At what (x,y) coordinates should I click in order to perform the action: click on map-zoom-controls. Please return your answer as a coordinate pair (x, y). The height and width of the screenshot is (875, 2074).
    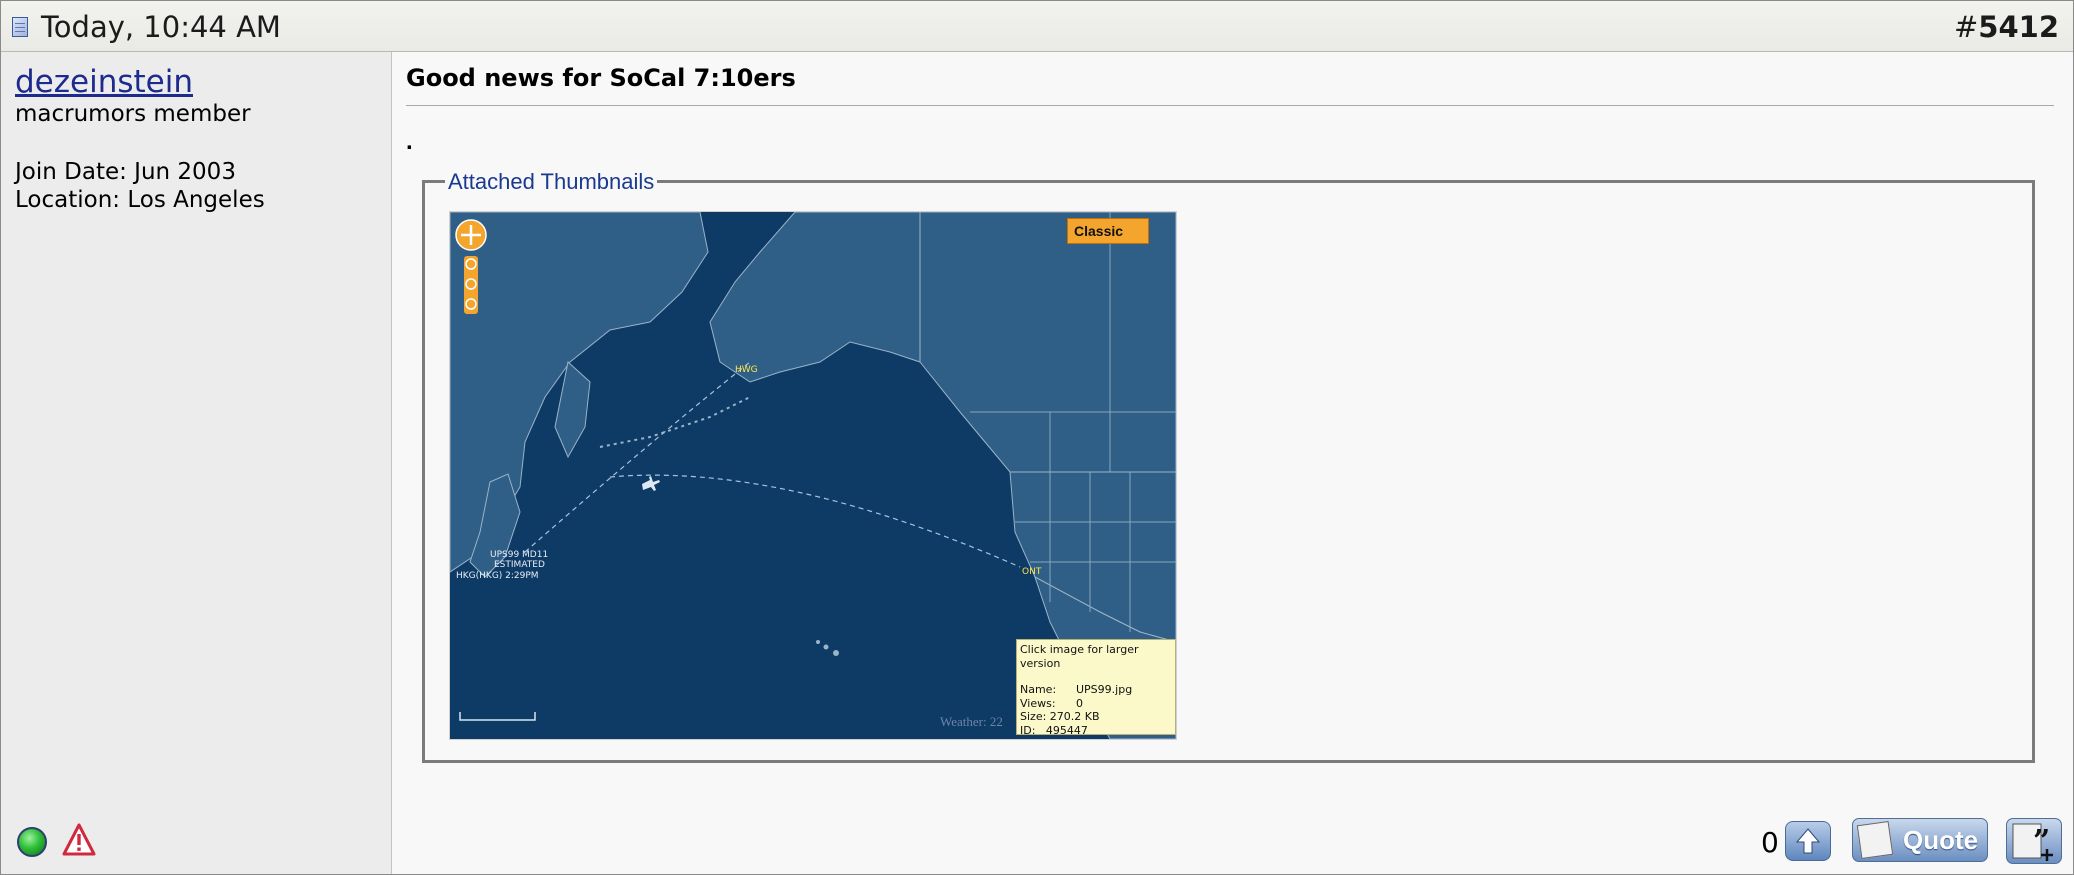
    Looking at the image, I should click on (471, 268).